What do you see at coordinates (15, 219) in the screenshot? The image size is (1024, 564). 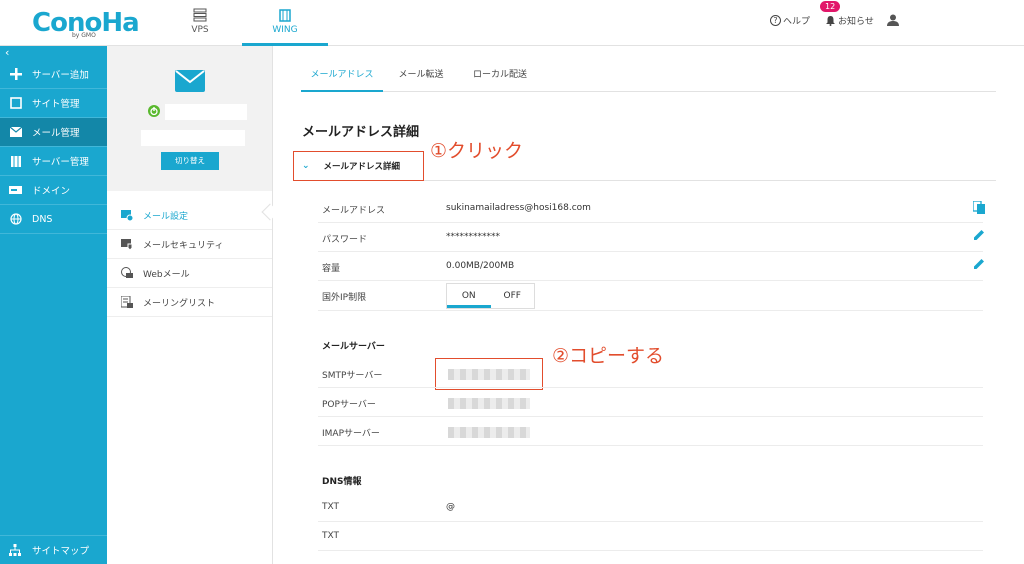 I see `globe-icon` at bounding box center [15, 219].